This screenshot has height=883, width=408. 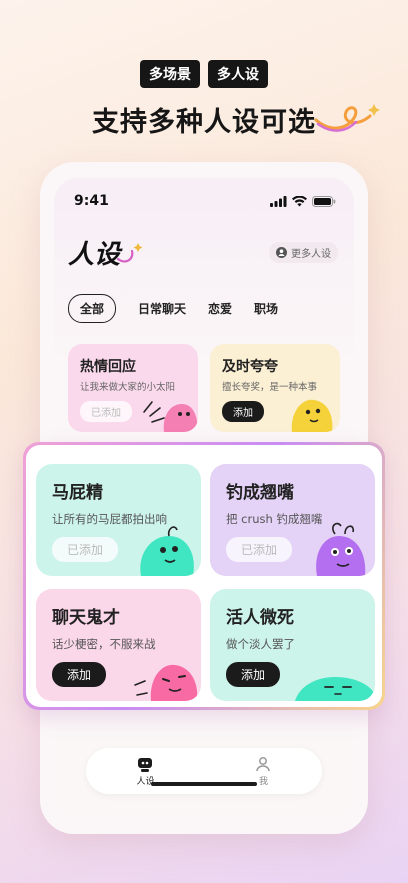 What do you see at coordinates (263, 781) in the screenshot?
I see `tab-me-label: 我` at bounding box center [263, 781].